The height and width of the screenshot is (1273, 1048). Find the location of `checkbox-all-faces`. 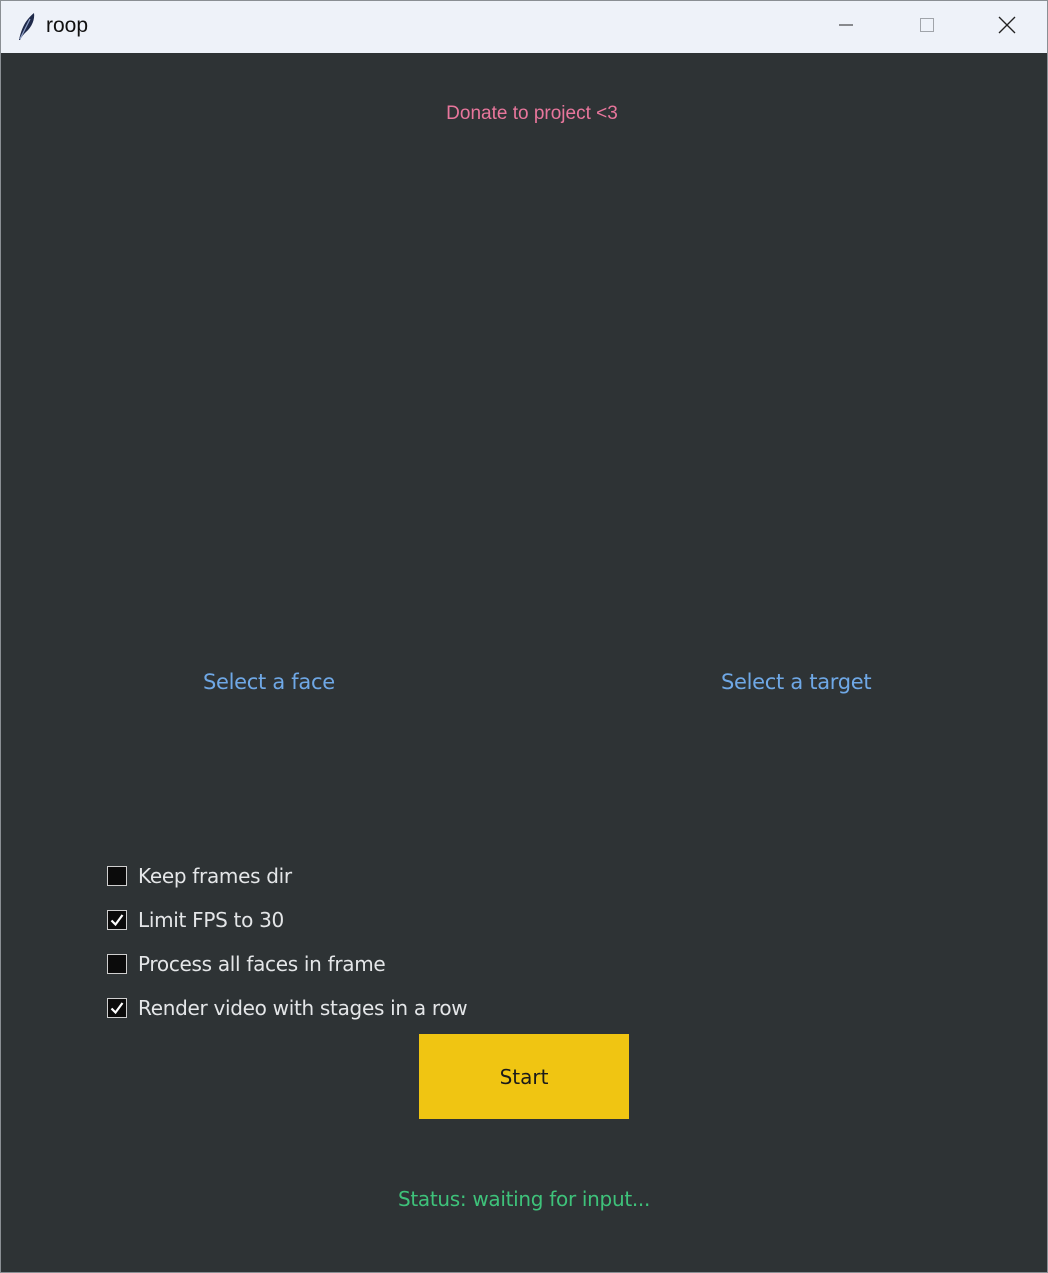

checkbox-all-faces is located at coordinates (117, 964).